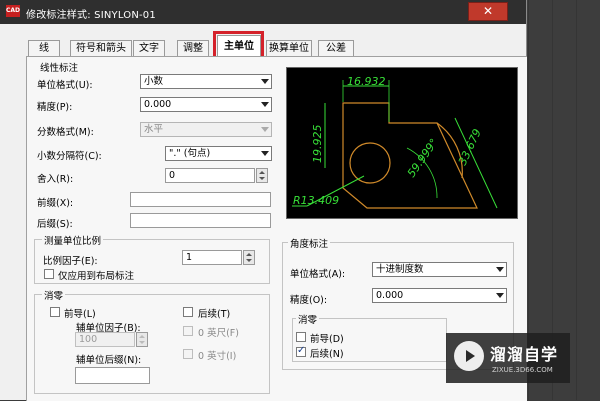  I want to click on part-outline, so click(410, 155).